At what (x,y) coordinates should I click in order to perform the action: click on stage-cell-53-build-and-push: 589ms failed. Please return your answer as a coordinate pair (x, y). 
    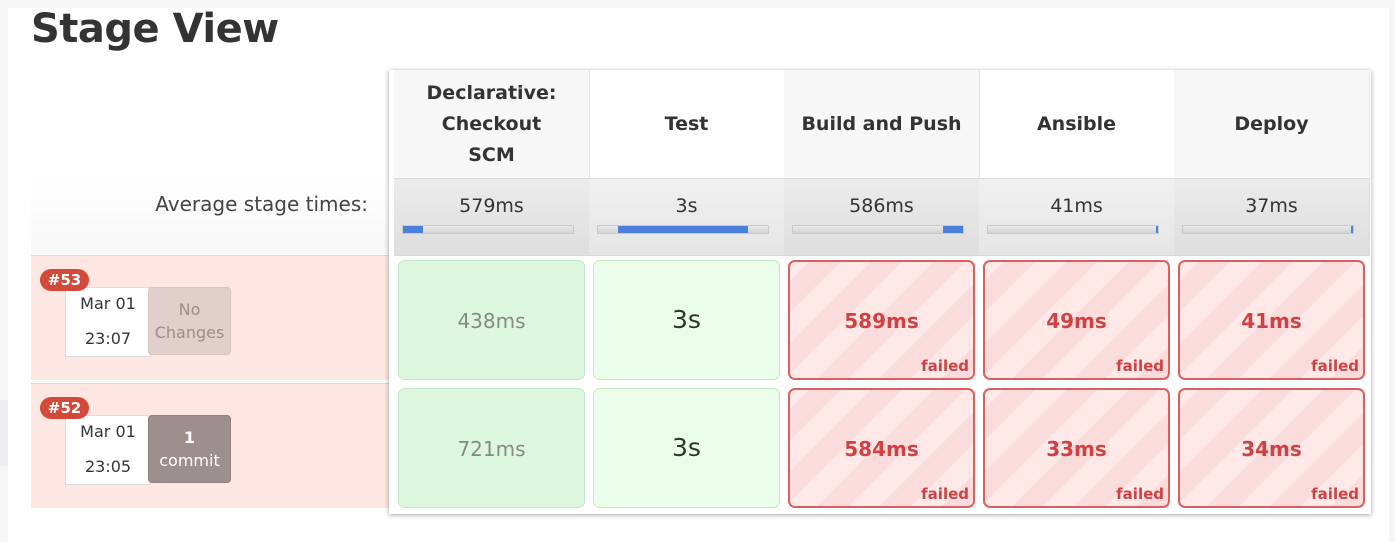
    Looking at the image, I should click on (881, 320).